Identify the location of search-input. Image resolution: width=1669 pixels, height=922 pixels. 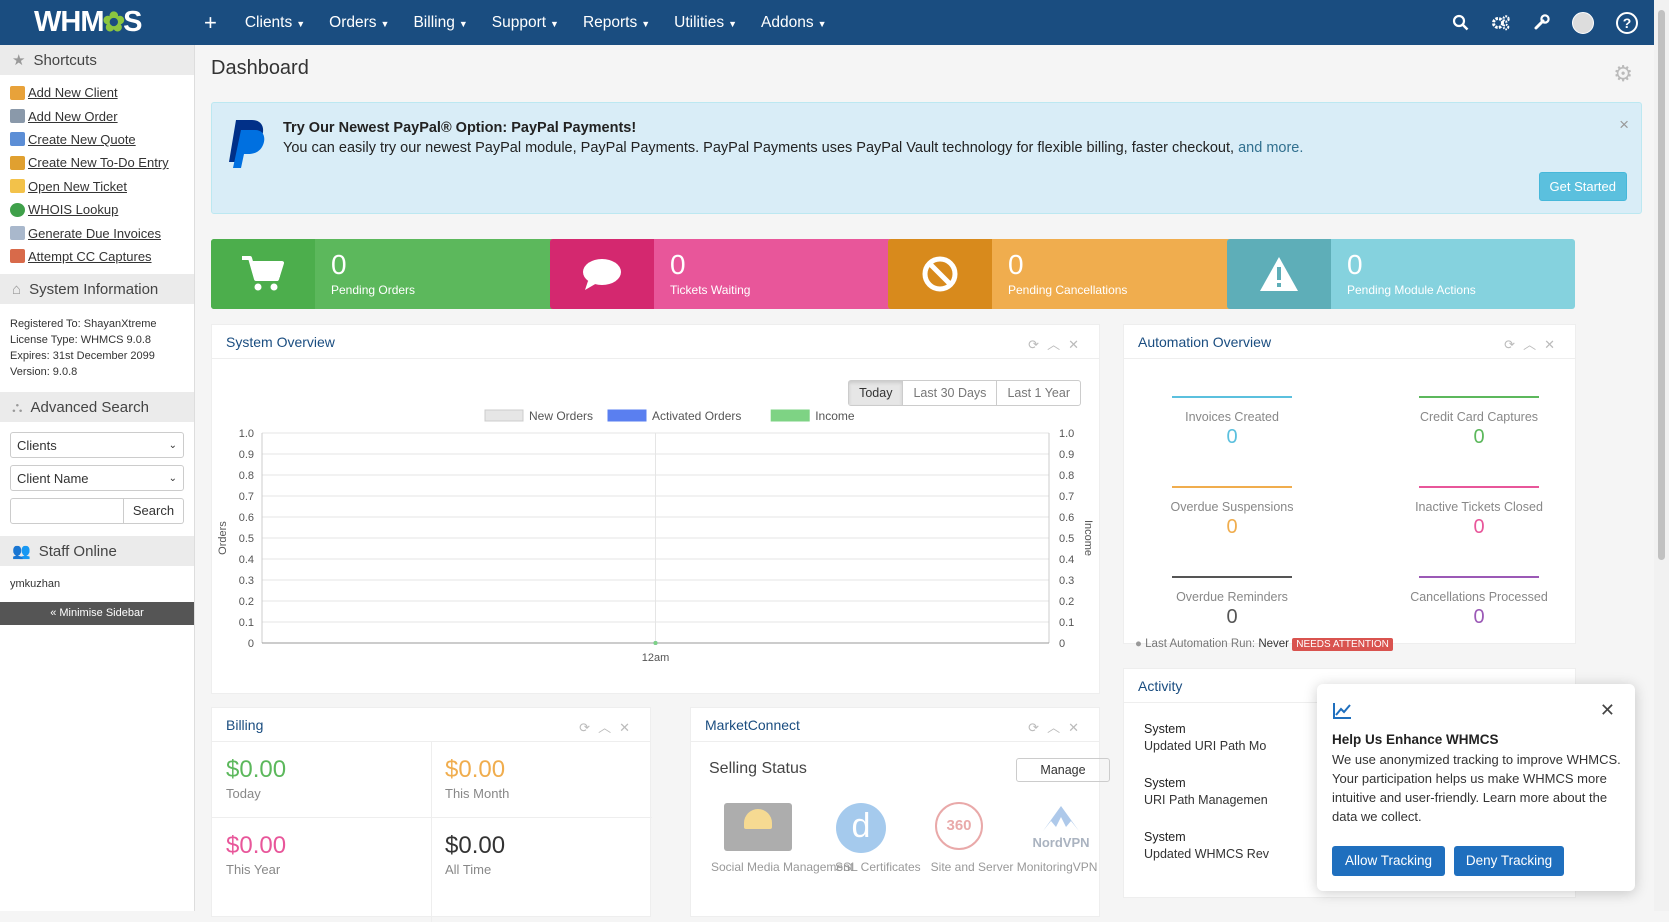
(67, 511).